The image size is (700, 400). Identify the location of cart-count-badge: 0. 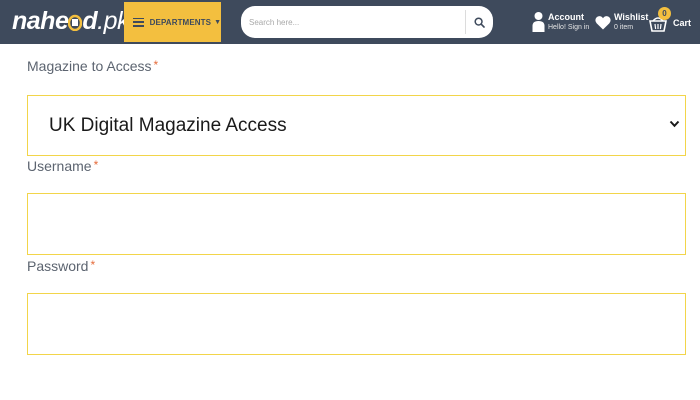
(664, 13).